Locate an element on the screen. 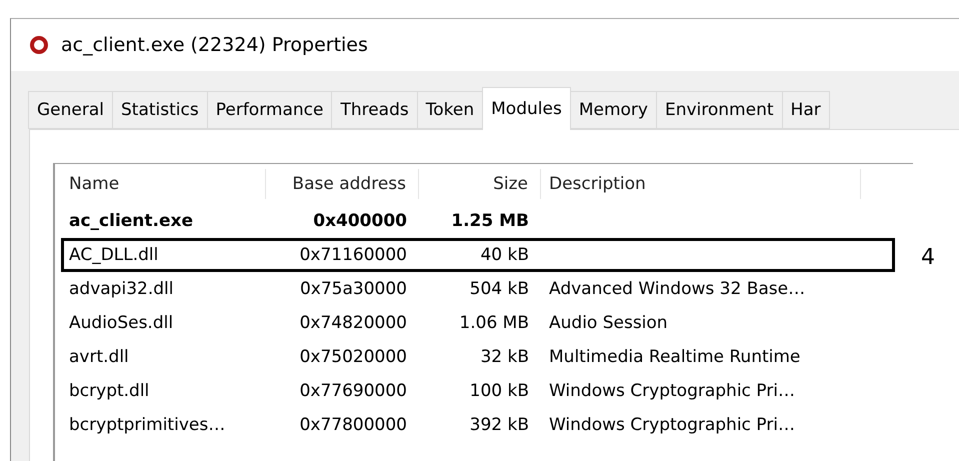 This screenshot has height=461, width=959. tab: General is located at coordinates (70, 110).